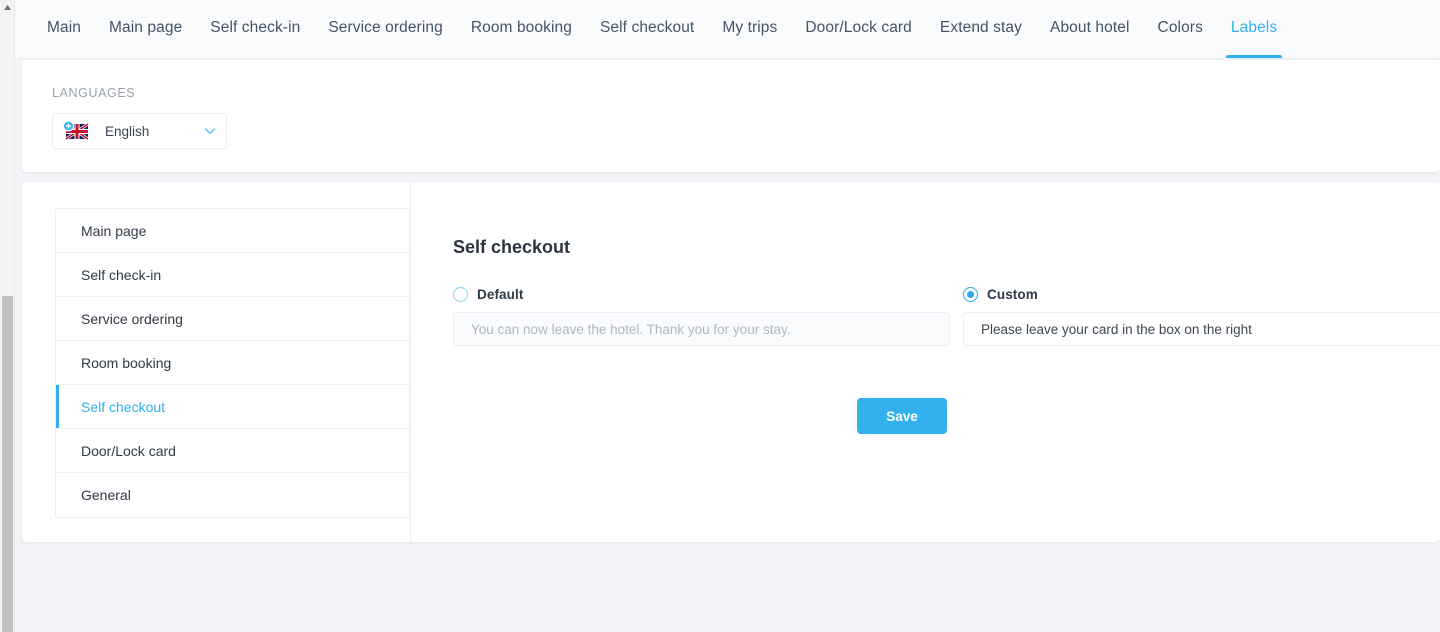 The width and height of the screenshot is (1440, 632). What do you see at coordinates (500, 294) in the screenshot?
I see `default-radio-label: Default` at bounding box center [500, 294].